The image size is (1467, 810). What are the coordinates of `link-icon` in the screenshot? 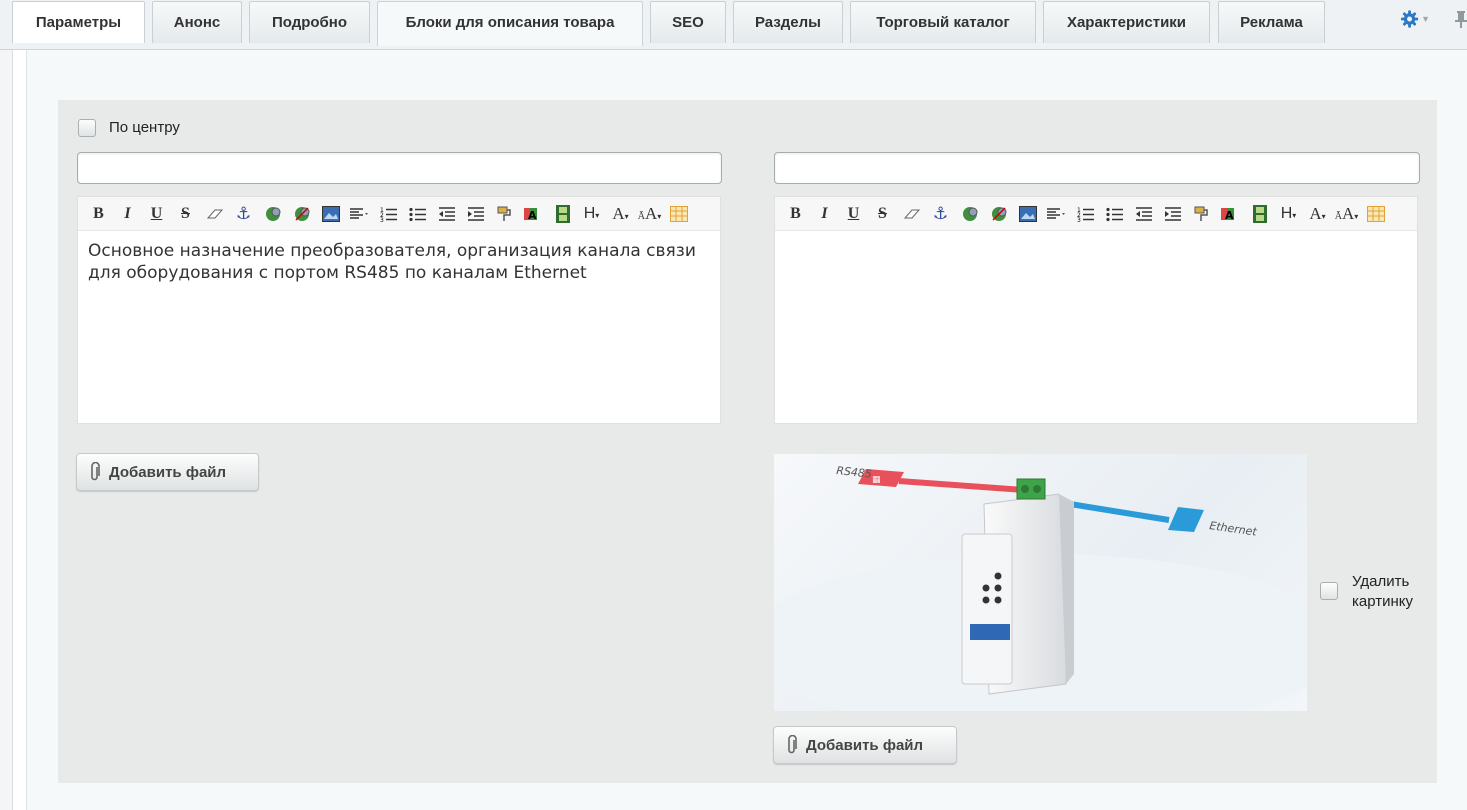 It's located at (272, 213).